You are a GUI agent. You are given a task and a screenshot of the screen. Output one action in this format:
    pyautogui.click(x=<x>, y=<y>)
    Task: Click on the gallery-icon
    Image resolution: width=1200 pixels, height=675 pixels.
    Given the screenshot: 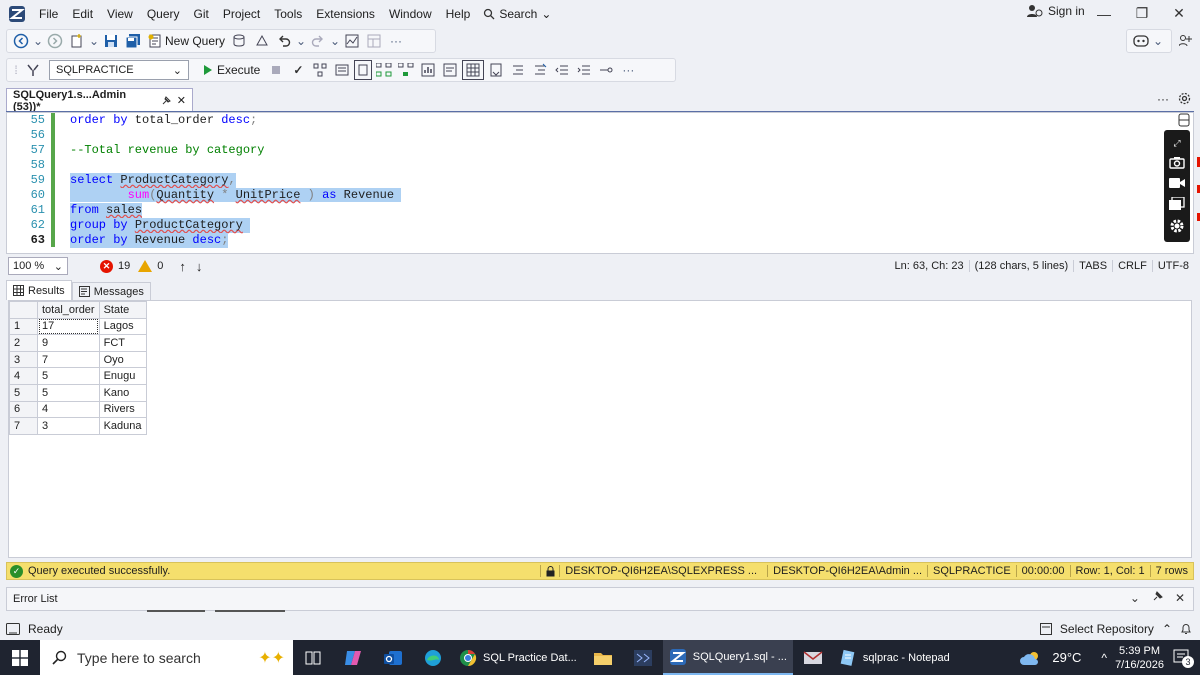 What is the action you would take?
    pyautogui.click(x=1177, y=203)
    